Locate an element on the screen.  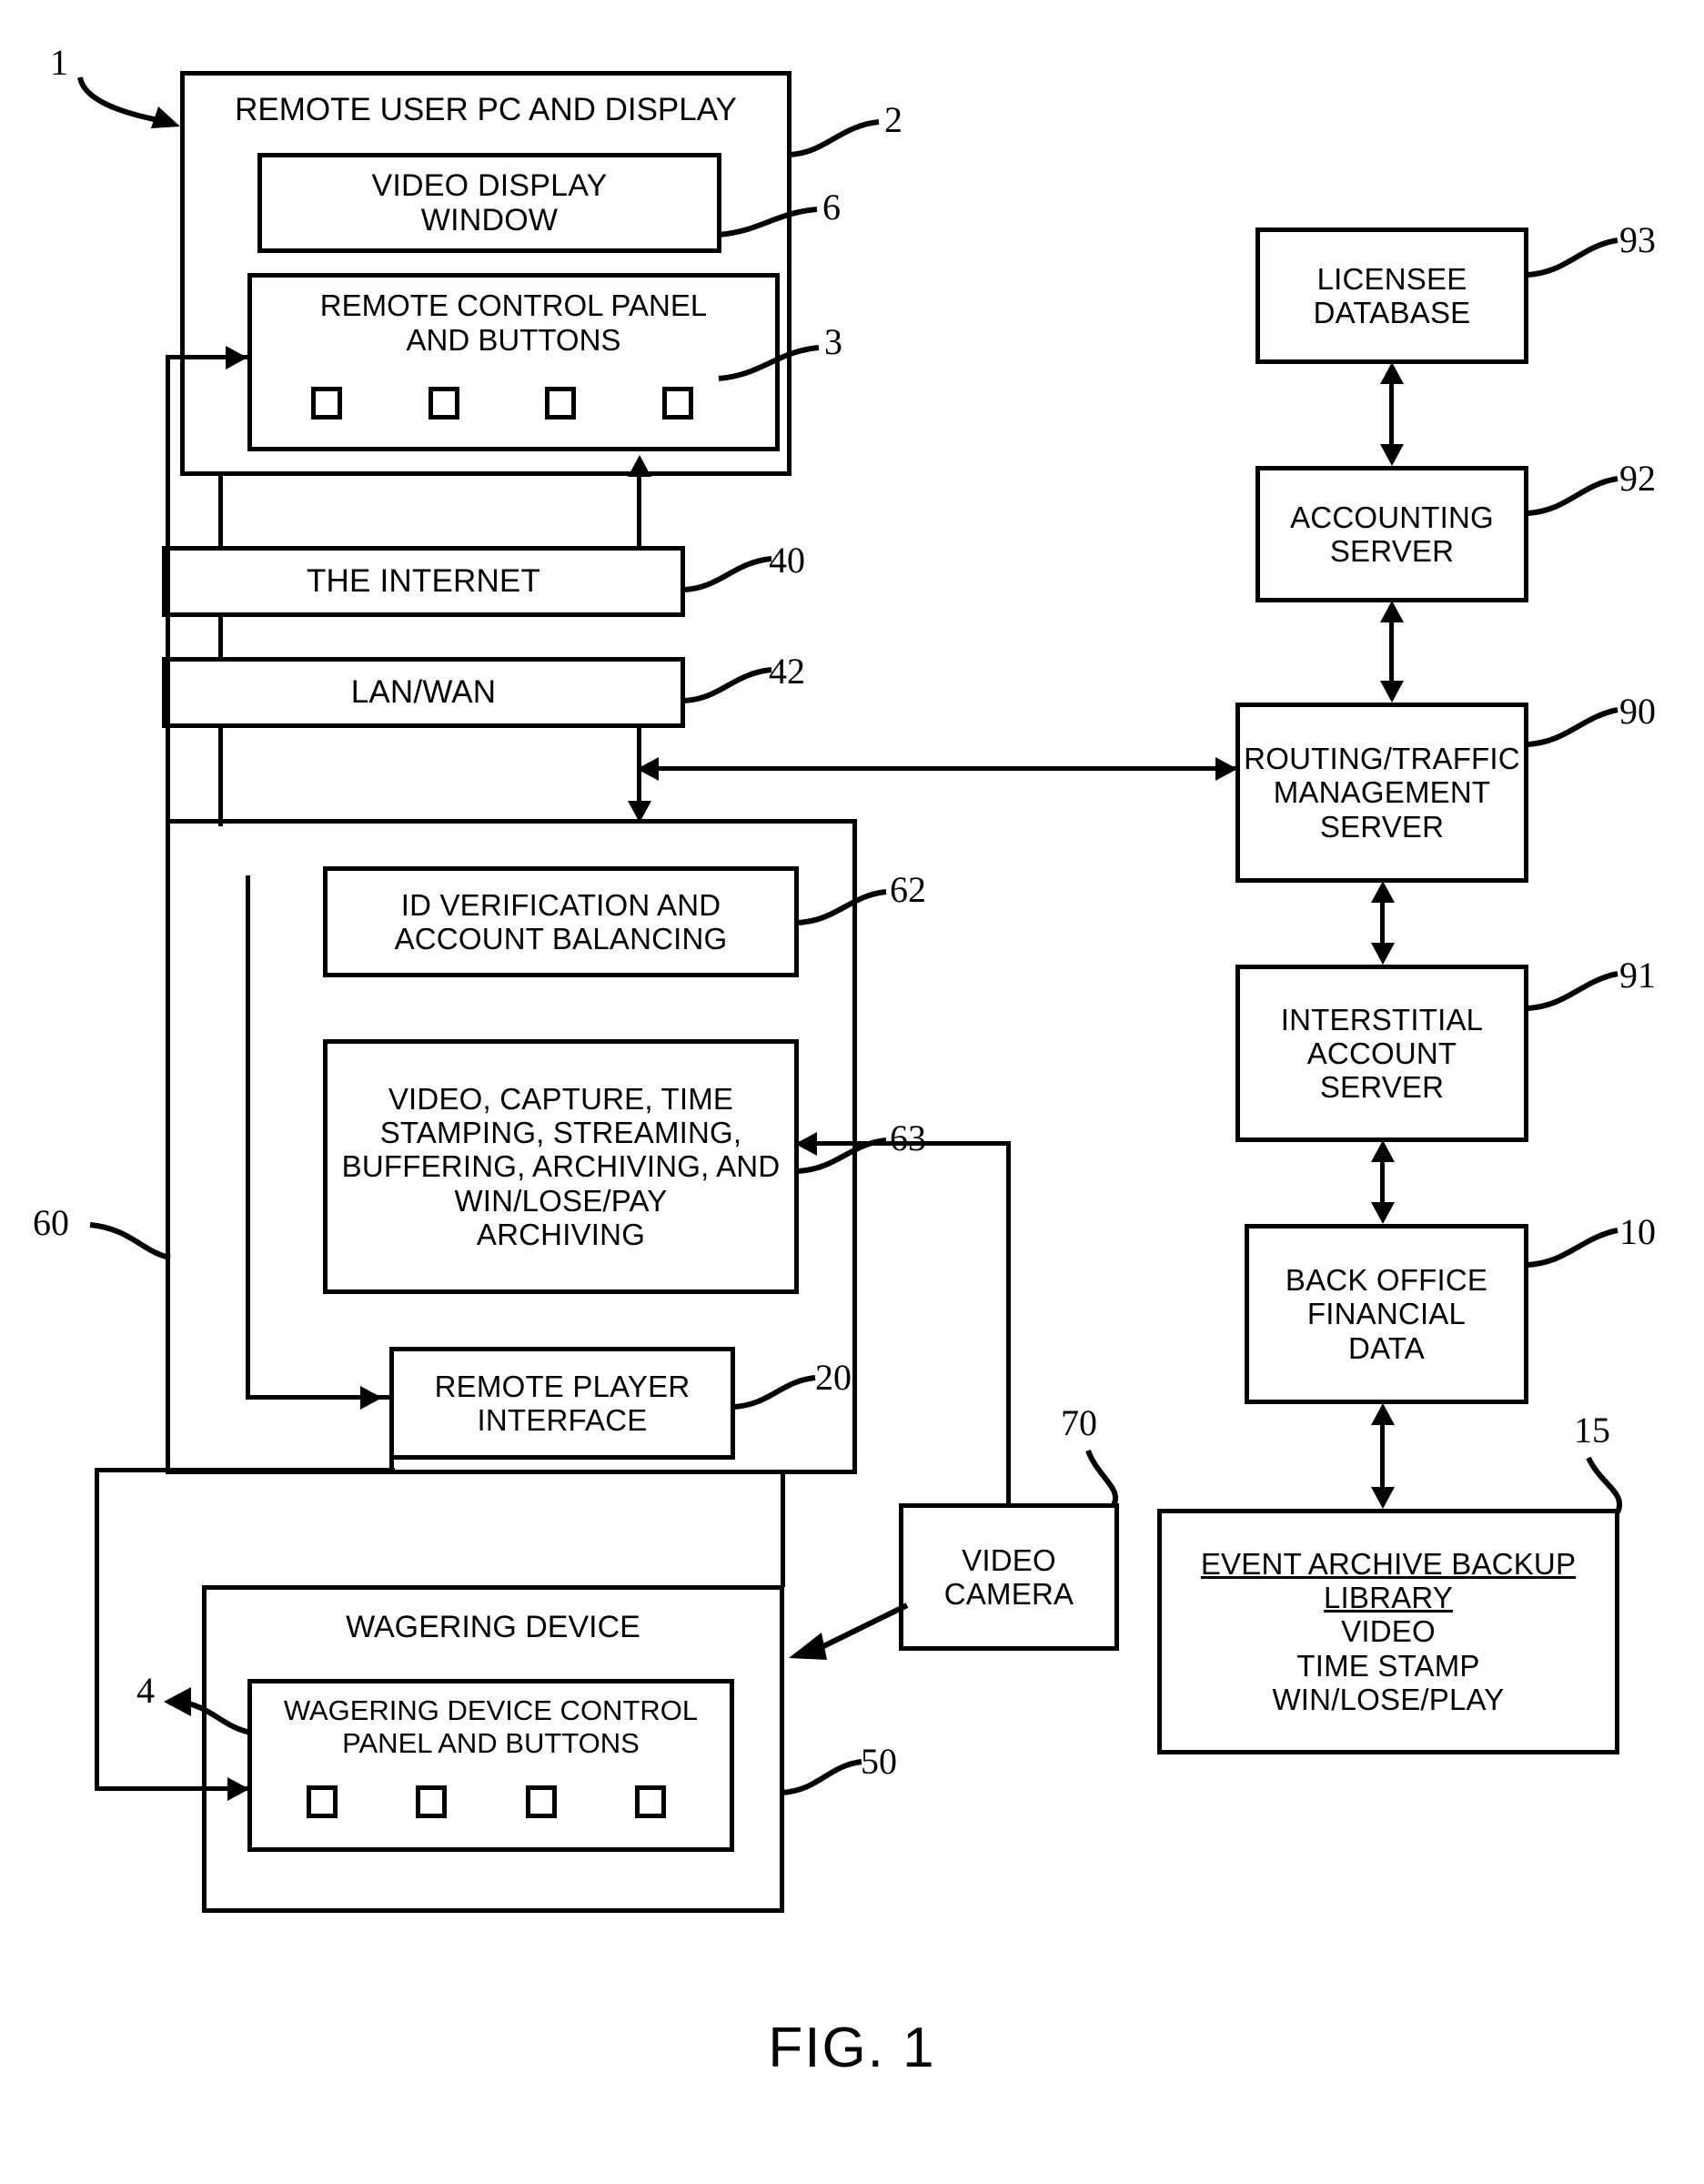
internet-box: THE INTERNET is located at coordinates (423, 582).